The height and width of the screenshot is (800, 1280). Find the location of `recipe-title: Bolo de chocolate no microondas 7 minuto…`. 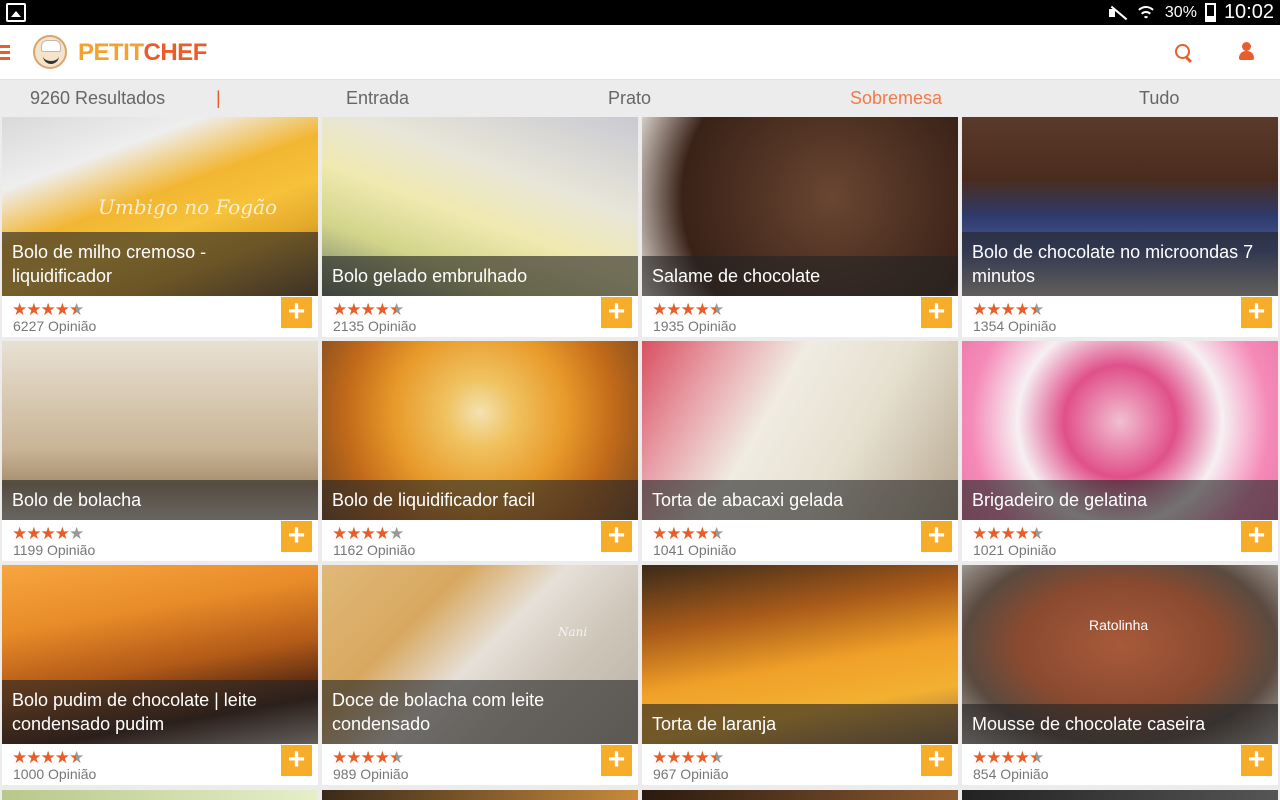

recipe-title: Bolo de chocolate no microondas 7 minuto… is located at coordinates (1120, 264).